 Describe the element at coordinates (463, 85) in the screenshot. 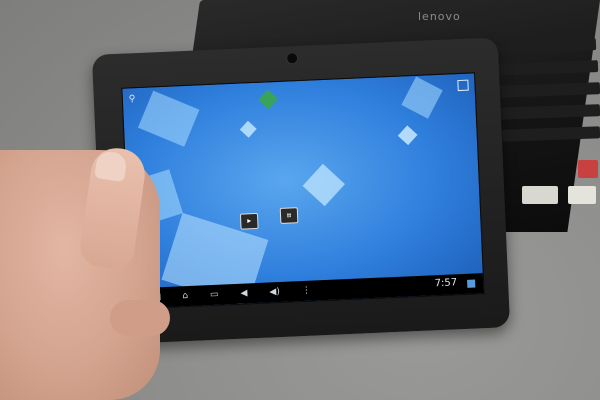

I see `all-apps-icon` at that location.